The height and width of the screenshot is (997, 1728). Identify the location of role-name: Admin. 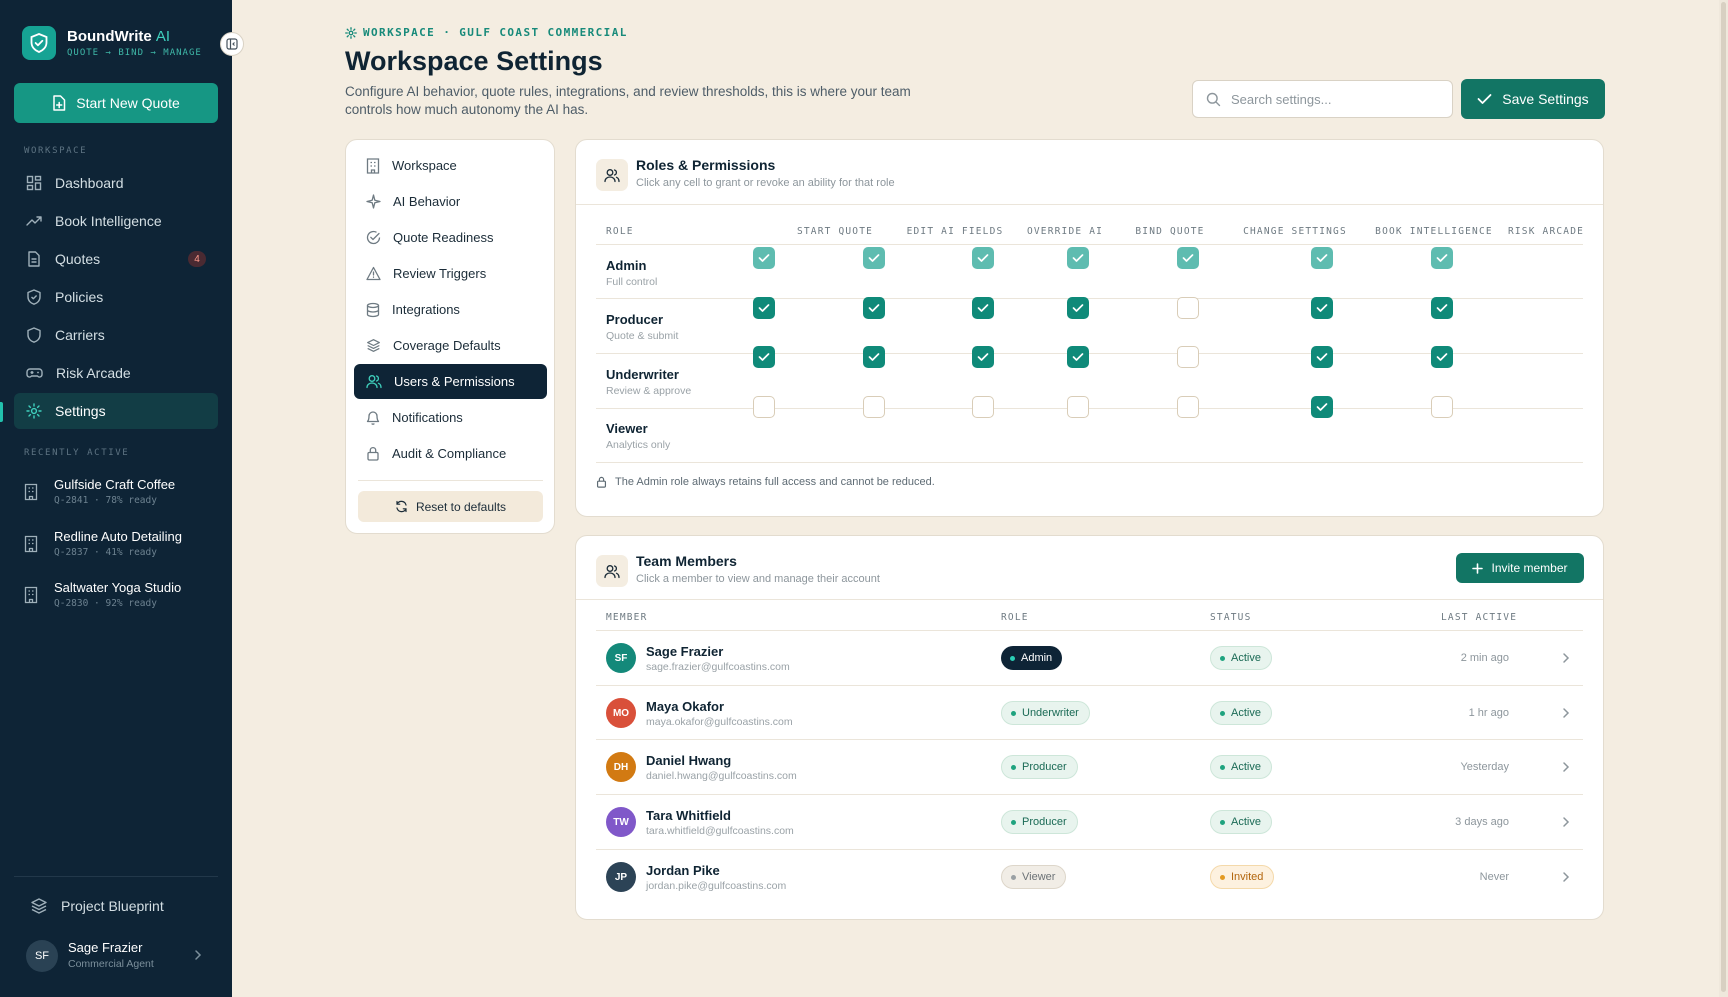
(626, 265).